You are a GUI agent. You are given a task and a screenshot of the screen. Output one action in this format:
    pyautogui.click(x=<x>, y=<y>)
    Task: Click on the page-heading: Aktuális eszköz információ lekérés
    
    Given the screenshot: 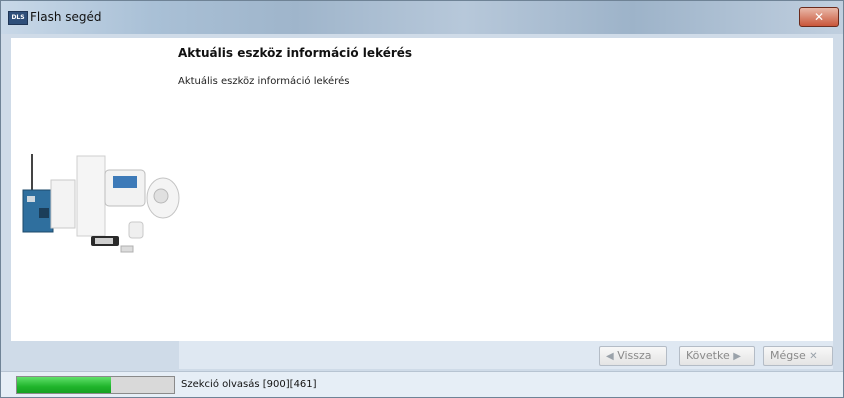 What is the action you would take?
    pyautogui.click(x=295, y=53)
    